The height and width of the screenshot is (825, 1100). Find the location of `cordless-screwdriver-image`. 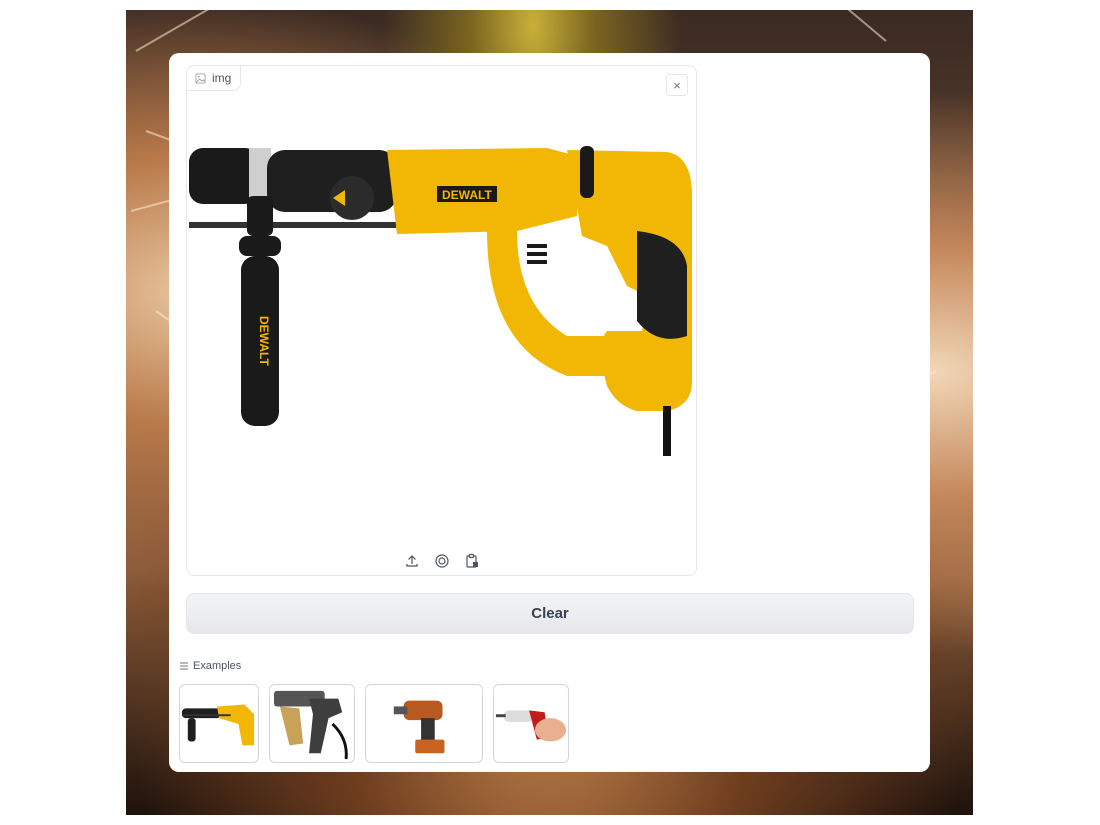

cordless-screwdriver-image is located at coordinates (531, 726).